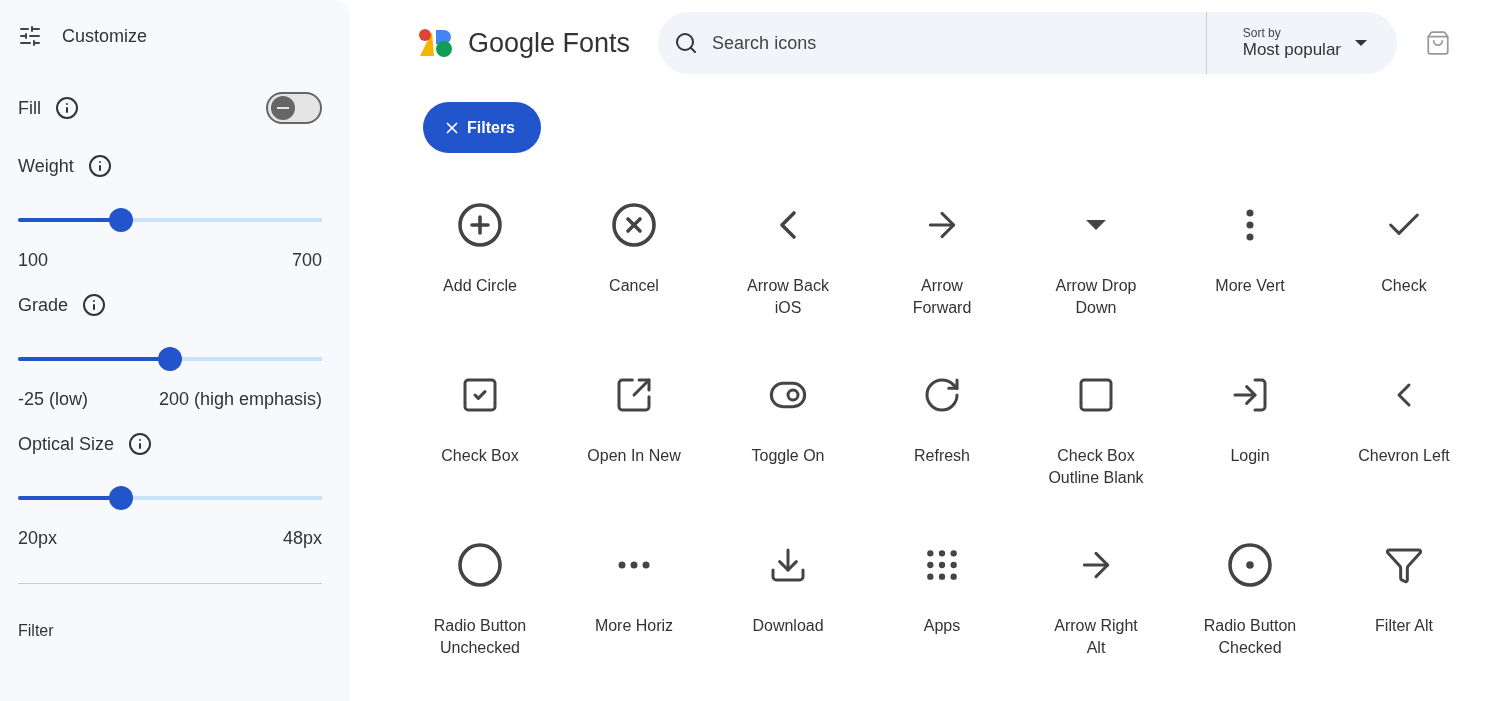 Image resolution: width=1500 pixels, height=701 pixels. Describe the element at coordinates (1404, 286) in the screenshot. I see `icon-label: Check` at that location.